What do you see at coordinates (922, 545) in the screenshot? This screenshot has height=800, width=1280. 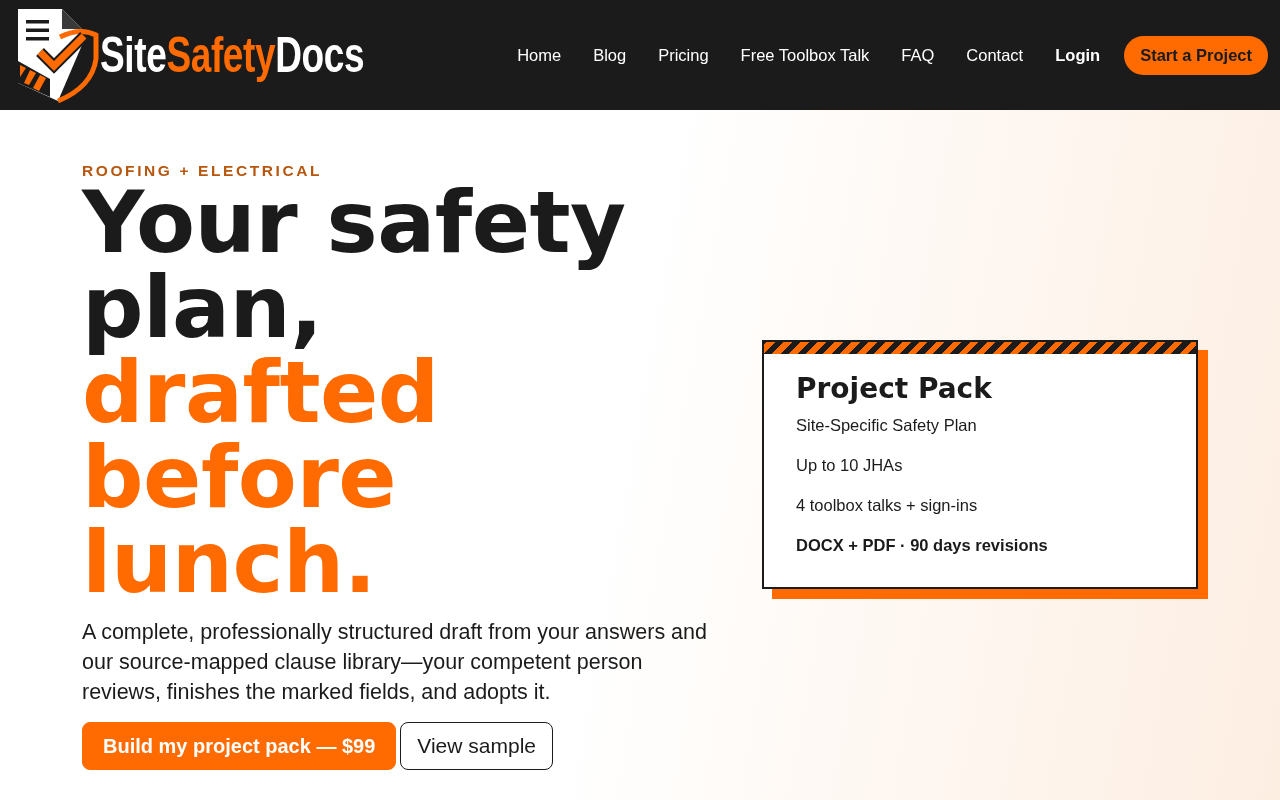 I see `card-feature: DOCX + PDF · 90 days revisions` at bounding box center [922, 545].